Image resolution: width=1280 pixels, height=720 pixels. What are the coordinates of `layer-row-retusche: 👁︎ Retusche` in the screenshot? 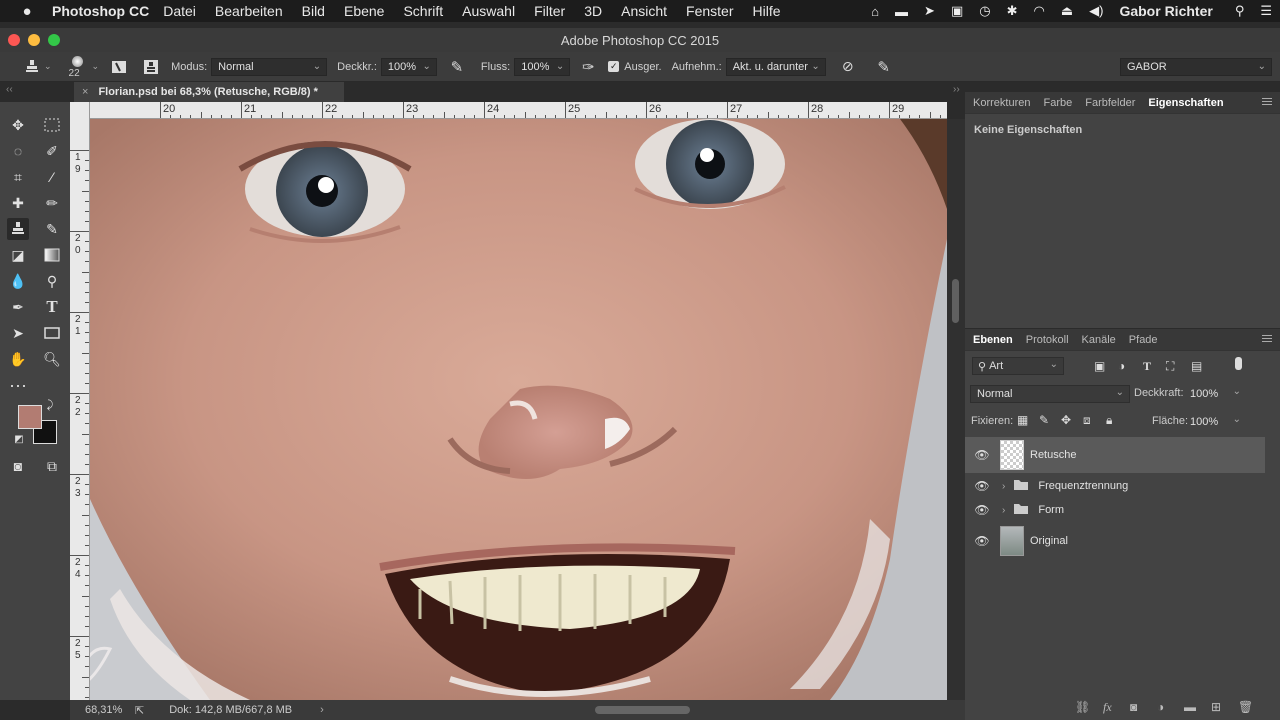 It's located at (1115, 455).